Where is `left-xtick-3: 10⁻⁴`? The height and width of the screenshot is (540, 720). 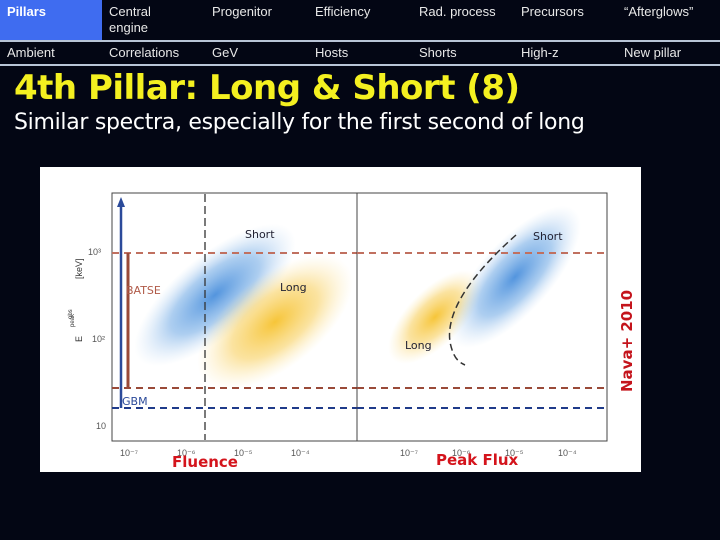 left-xtick-3: 10⁻⁴ is located at coordinates (300, 453).